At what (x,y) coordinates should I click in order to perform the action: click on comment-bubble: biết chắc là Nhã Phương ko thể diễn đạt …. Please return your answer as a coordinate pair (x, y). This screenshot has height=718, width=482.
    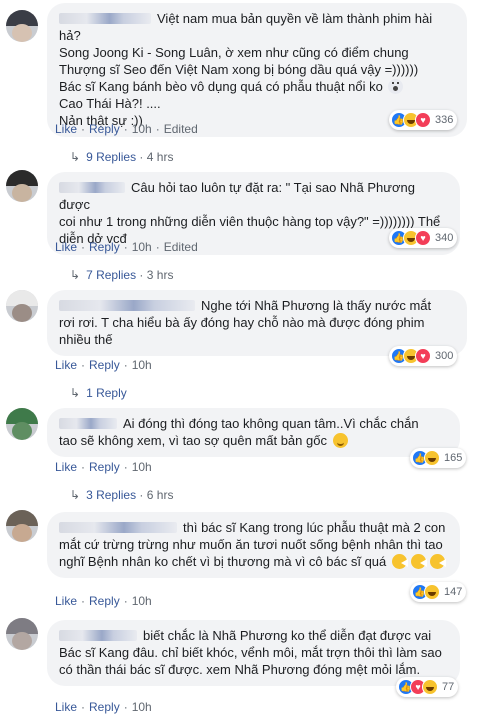
    Looking at the image, I should click on (253, 653).